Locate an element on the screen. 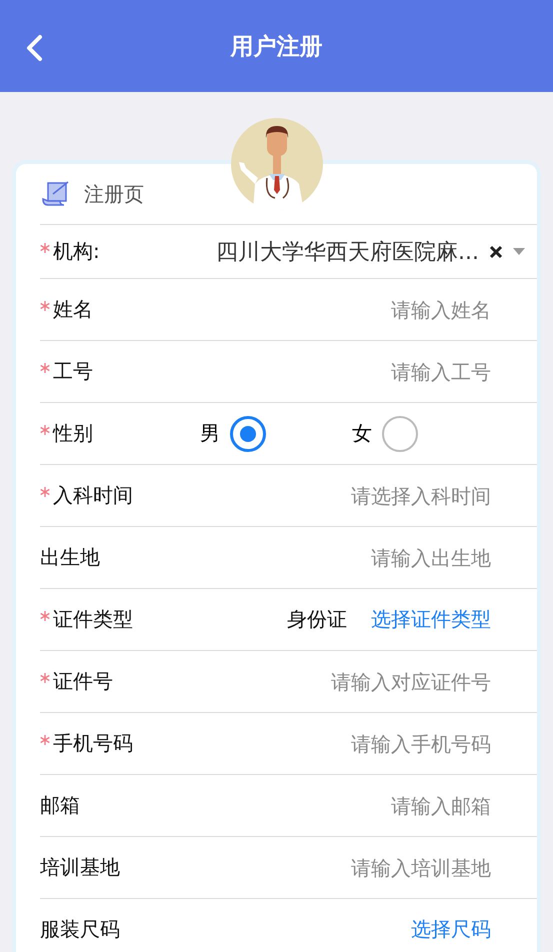 The height and width of the screenshot is (952, 553). input-field: 请输入姓名 is located at coordinates (292, 310).